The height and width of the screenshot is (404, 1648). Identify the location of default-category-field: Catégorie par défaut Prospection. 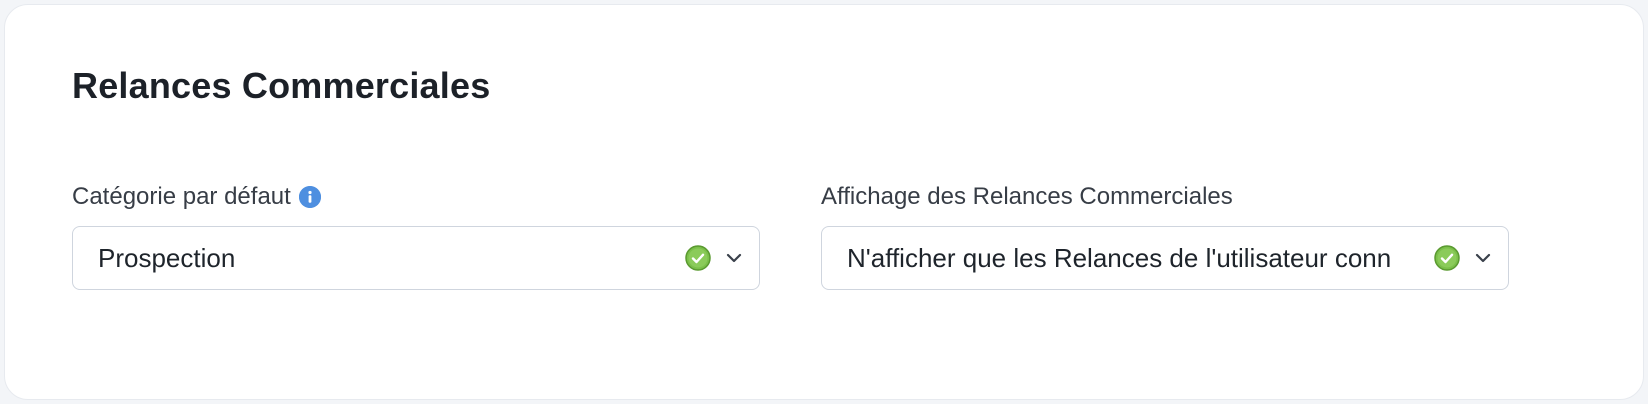
(434, 236).